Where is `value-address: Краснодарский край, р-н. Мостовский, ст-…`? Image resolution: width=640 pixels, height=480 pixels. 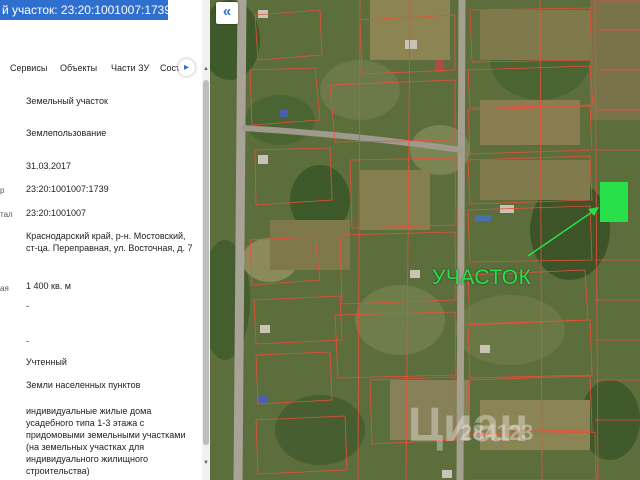
value-address: Краснодарский край, р-н. Мостовский, ст-… is located at coordinates (109, 242).